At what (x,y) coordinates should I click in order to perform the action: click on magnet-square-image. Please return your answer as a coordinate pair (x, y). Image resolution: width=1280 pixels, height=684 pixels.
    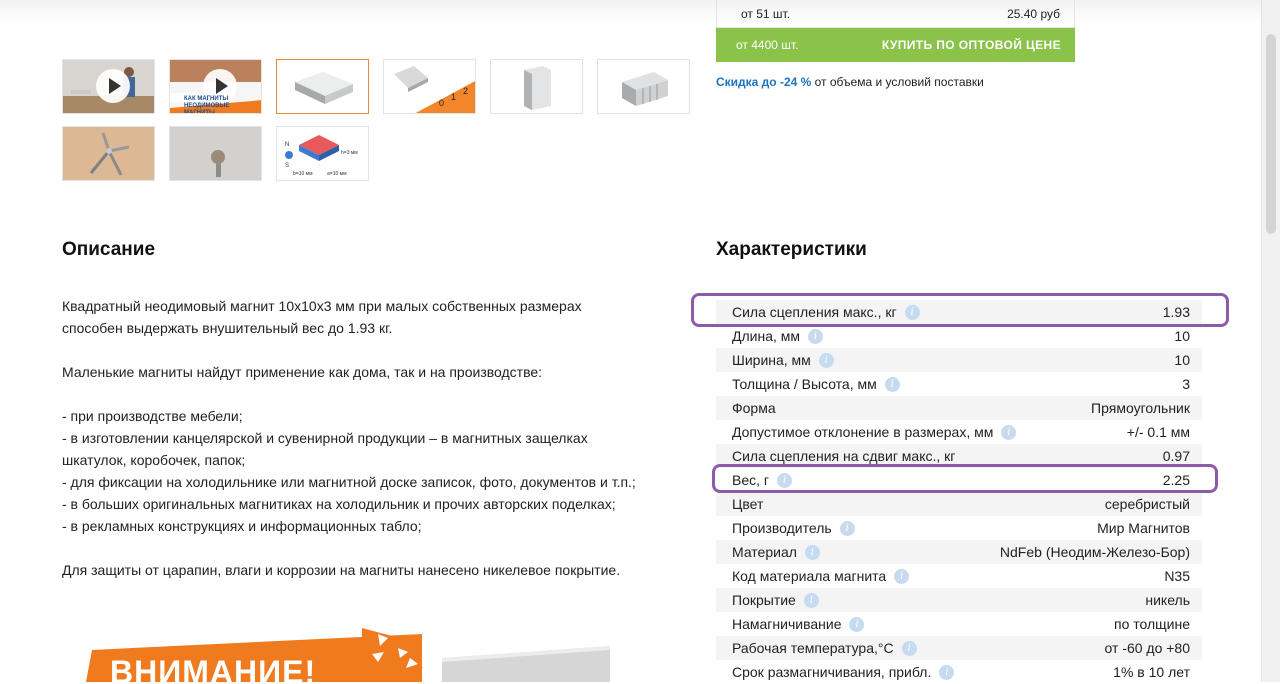
    Looking at the image, I should click on (322, 86).